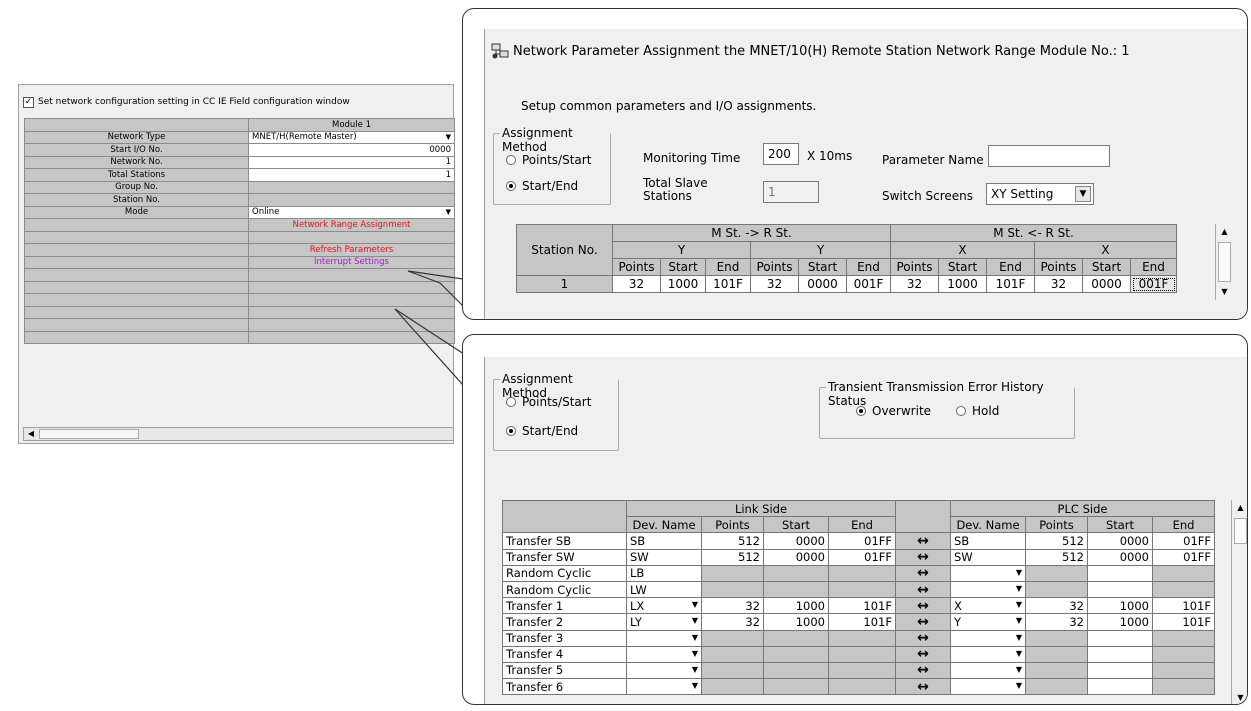 This screenshot has height=711, width=1251. I want to click on monitoring-time-input: 200, so click(781, 154).